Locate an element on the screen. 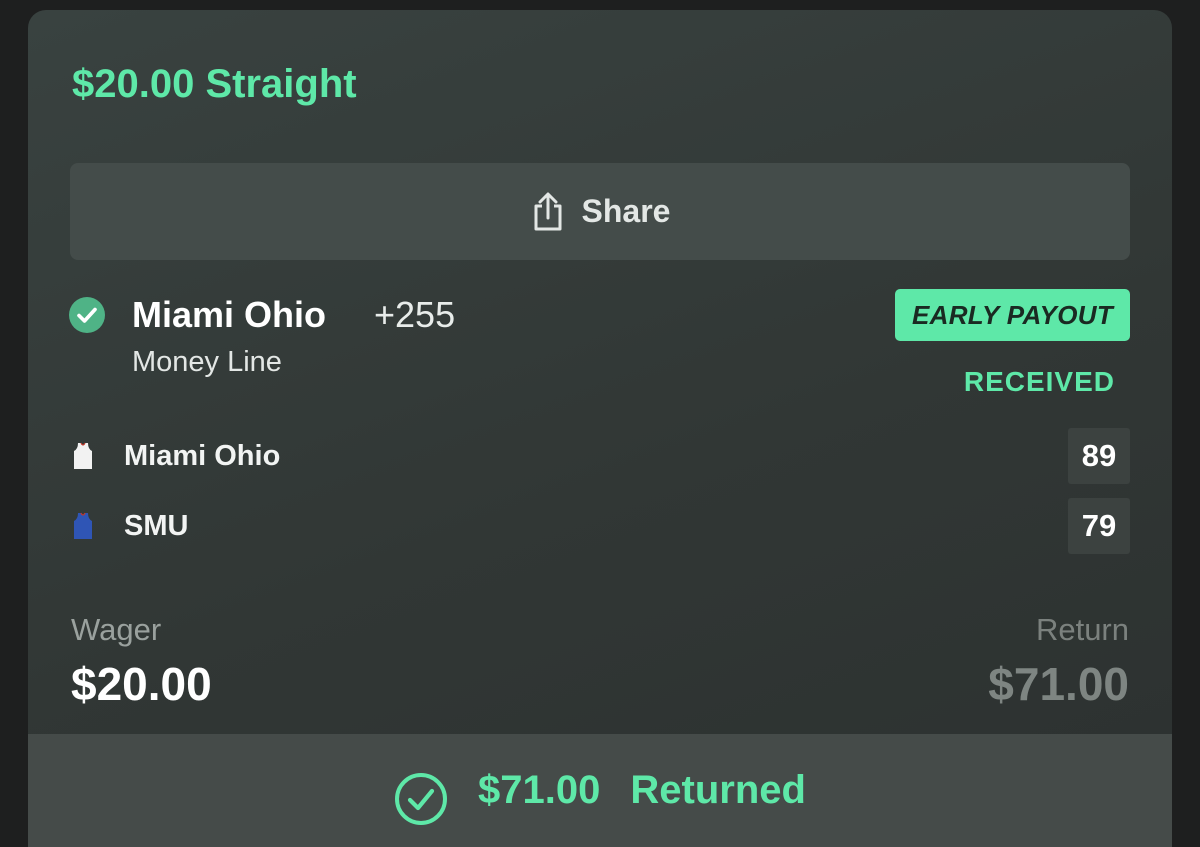 The width and height of the screenshot is (1200, 847). returned-amount: $71.00 is located at coordinates (539, 790).